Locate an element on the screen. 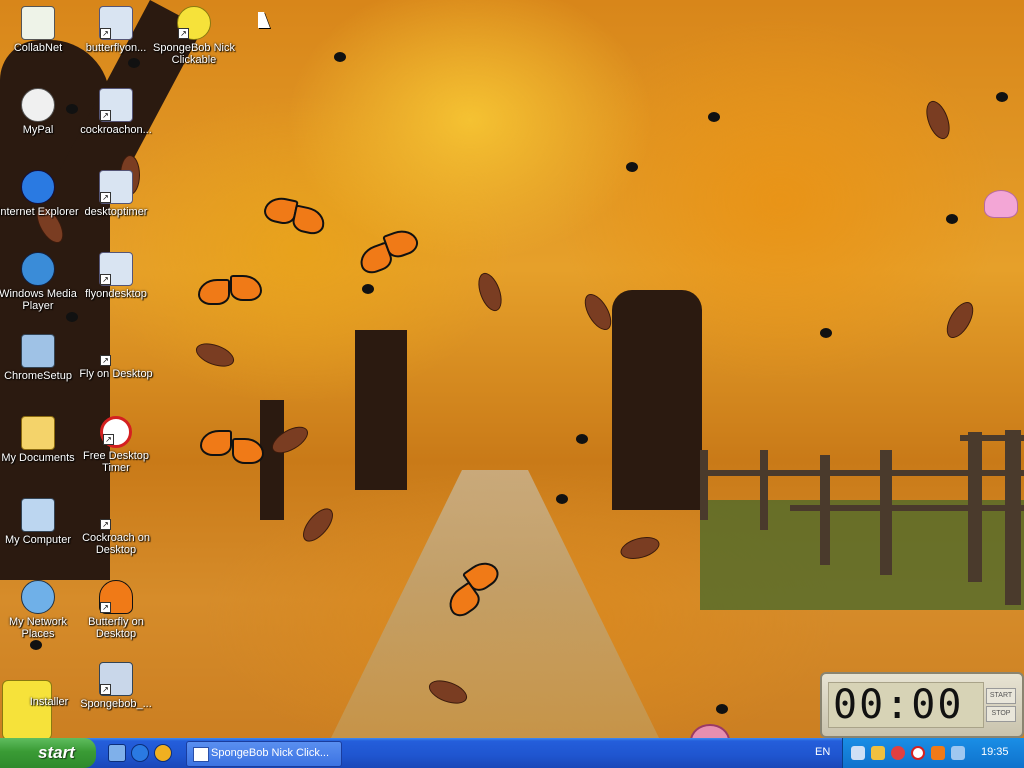  mouse-cursor is located at coordinates (264, 20).